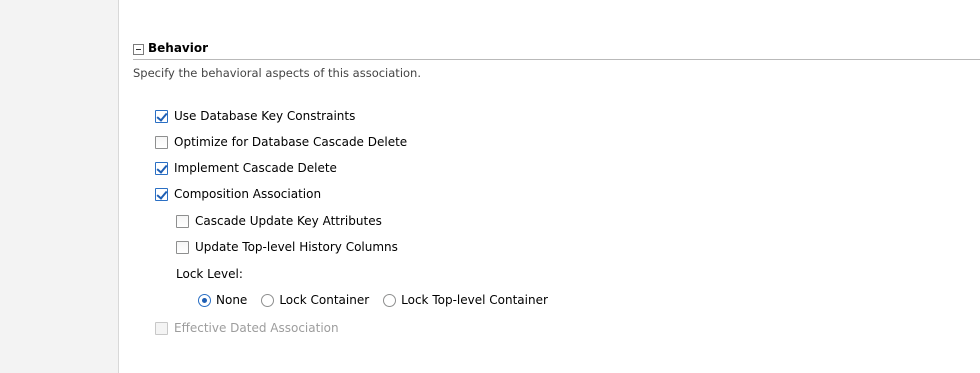 The height and width of the screenshot is (373, 980). I want to click on composition-association-label: Composition Association, so click(248, 194).